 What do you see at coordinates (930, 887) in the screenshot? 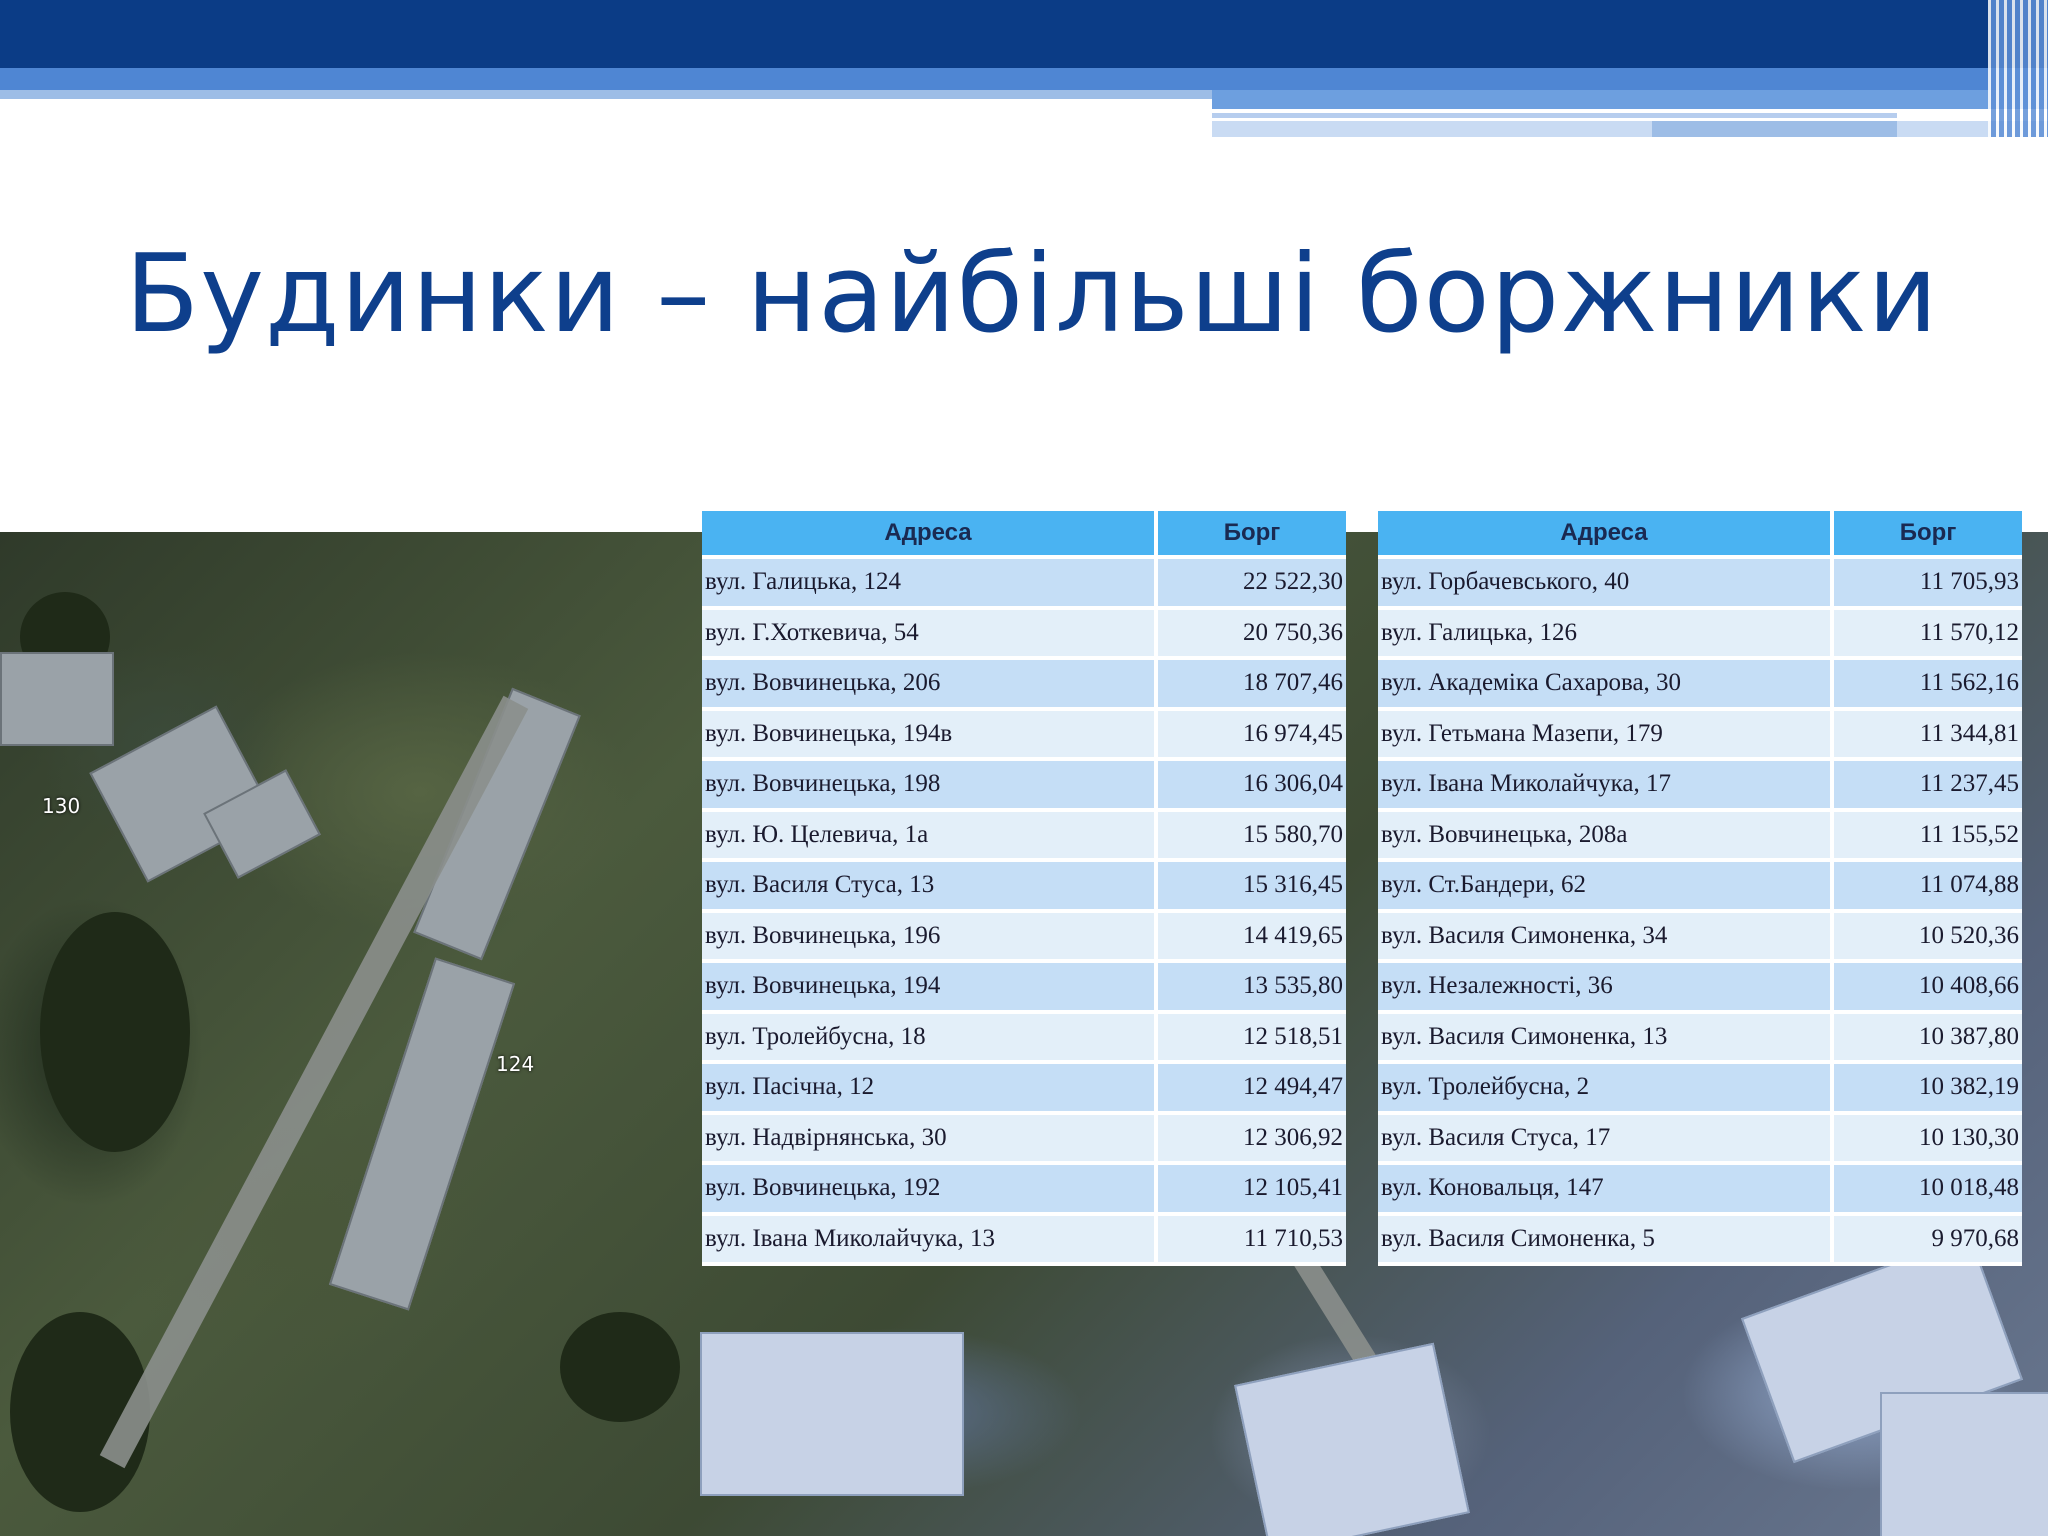
I see `address-cell: вул. Василя Стуса, 13` at bounding box center [930, 887].